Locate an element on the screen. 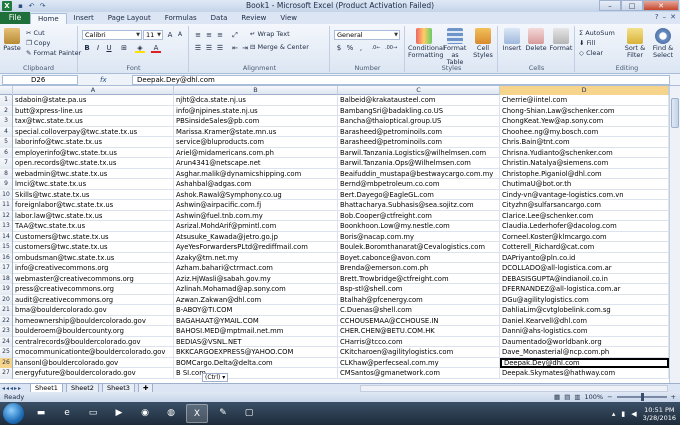  font-name-dropdown: Calibri ▼ is located at coordinates (112, 35).